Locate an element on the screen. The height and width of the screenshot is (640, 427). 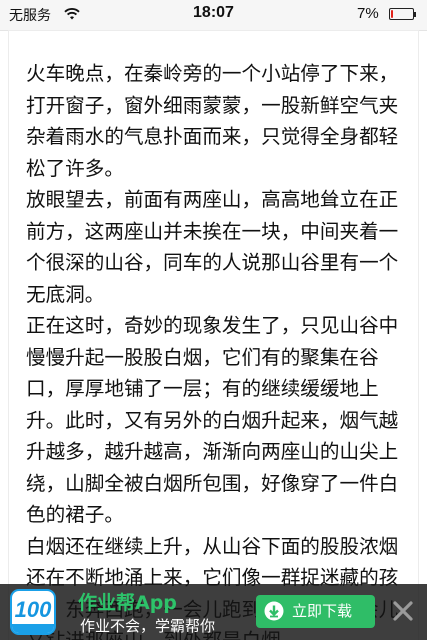
battery-nub is located at coordinates (415, 14).